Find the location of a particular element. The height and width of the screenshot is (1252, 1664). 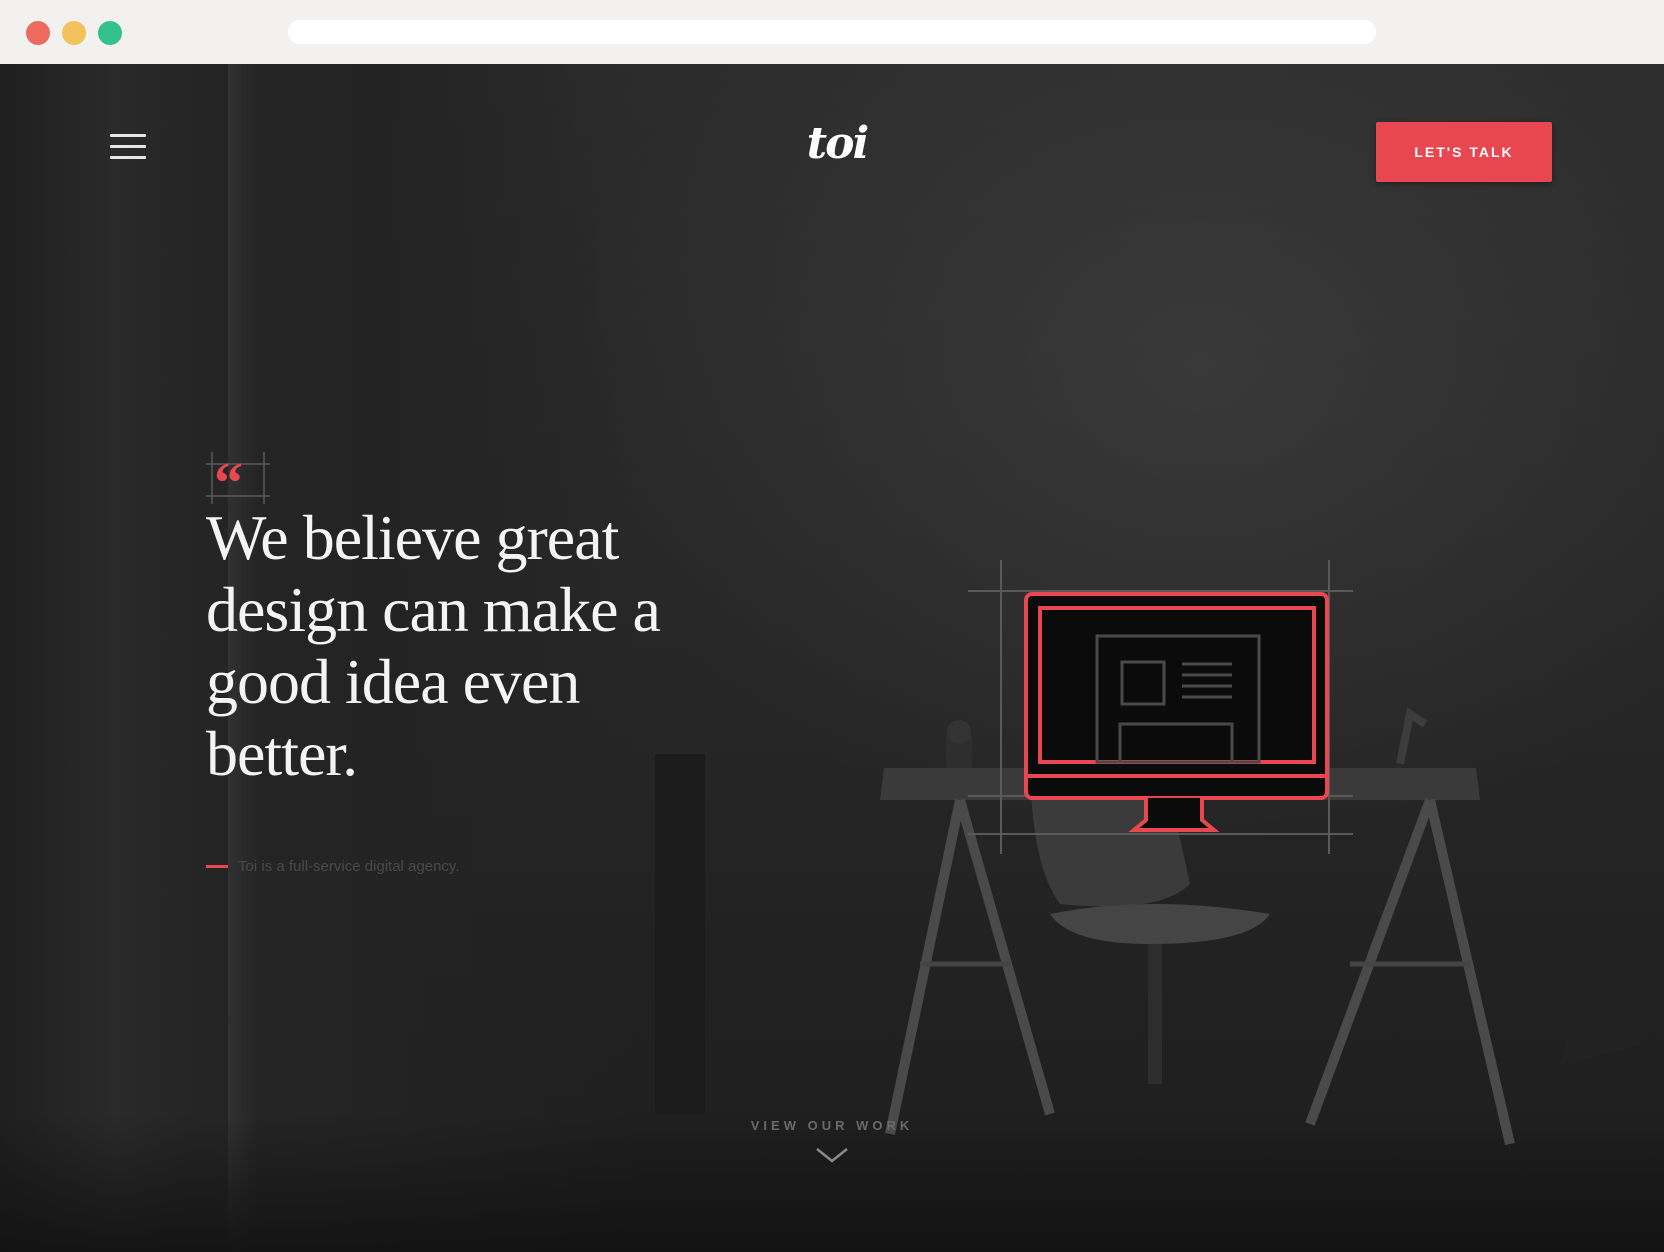

browser-chrome is located at coordinates (832, 32).